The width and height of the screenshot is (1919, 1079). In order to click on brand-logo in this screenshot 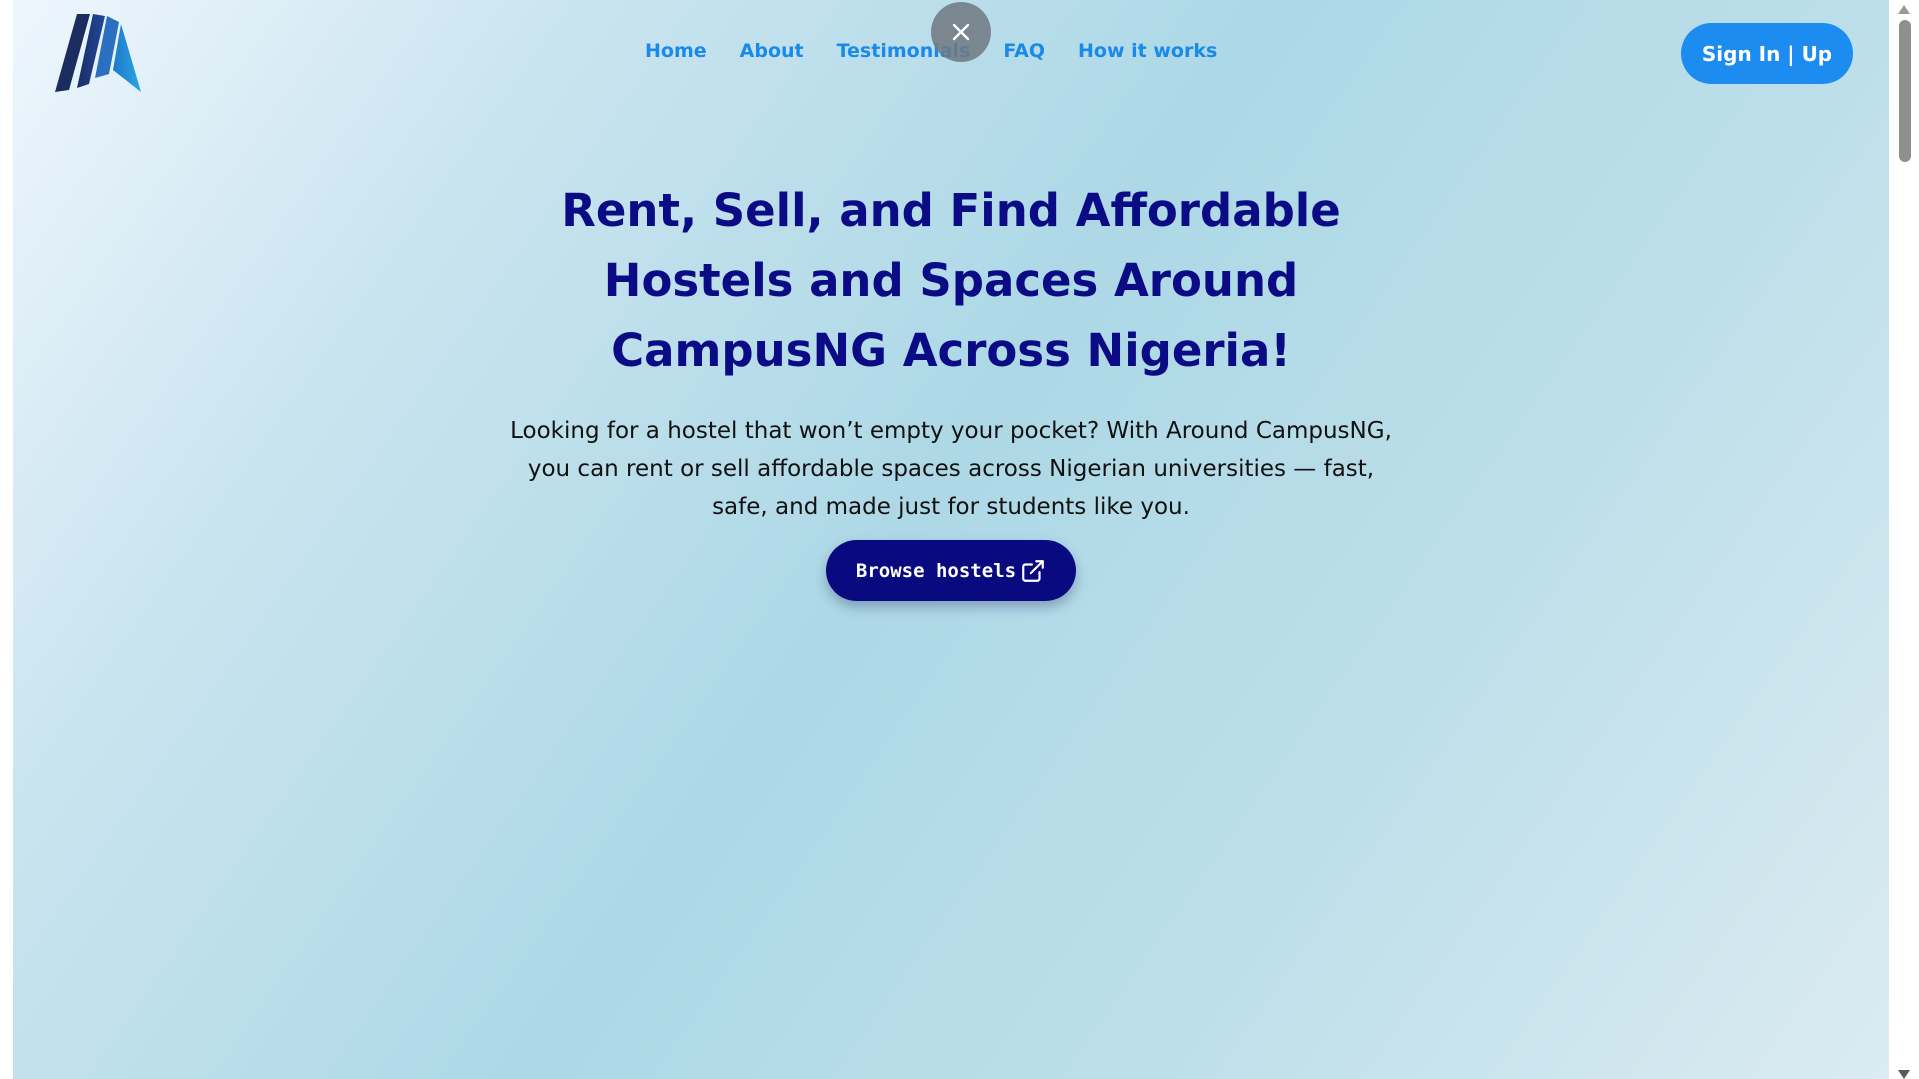, I will do `click(99, 52)`.